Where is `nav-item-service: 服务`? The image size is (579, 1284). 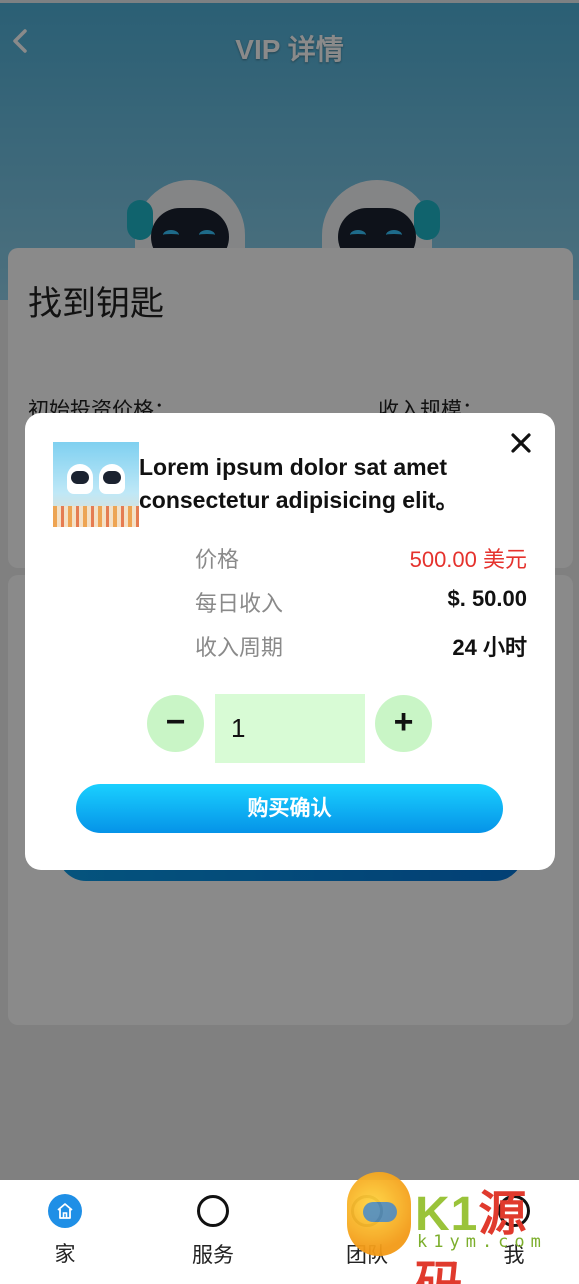
nav-item-service: 服务 is located at coordinates (213, 1231).